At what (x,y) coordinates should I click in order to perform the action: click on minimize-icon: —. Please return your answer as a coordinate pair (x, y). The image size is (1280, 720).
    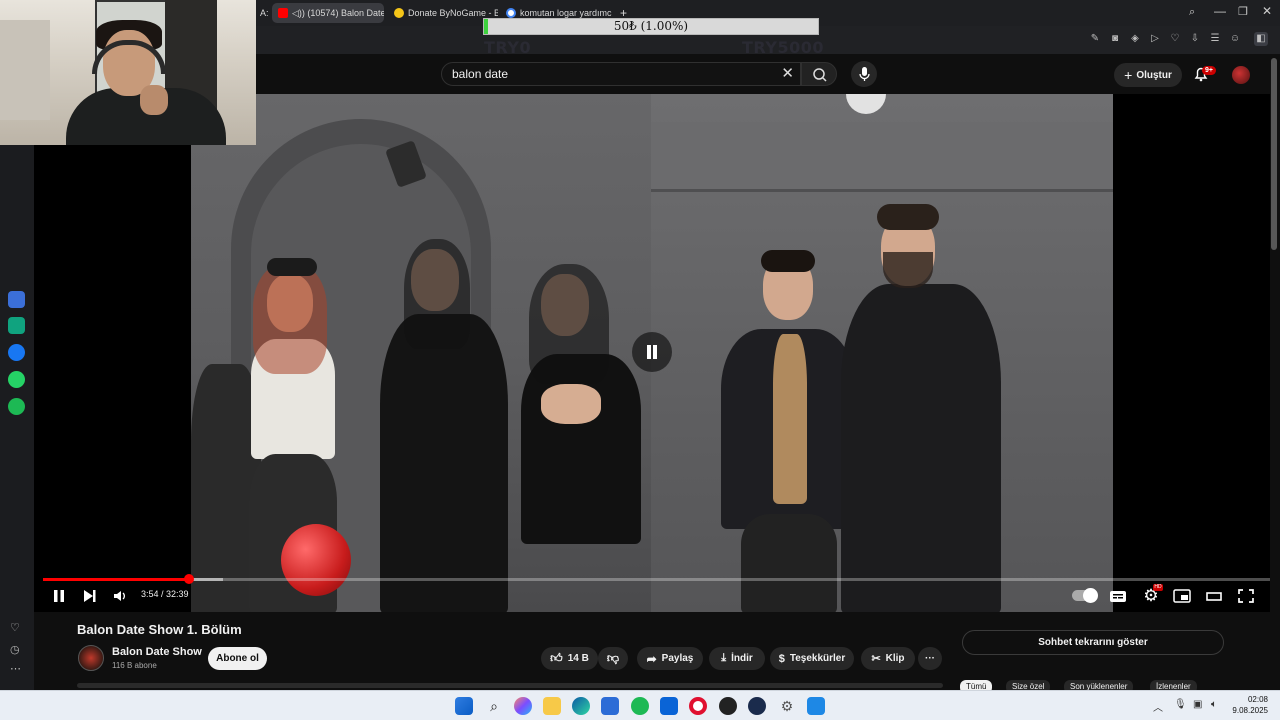
    Looking at the image, I should click on (1220, 11).